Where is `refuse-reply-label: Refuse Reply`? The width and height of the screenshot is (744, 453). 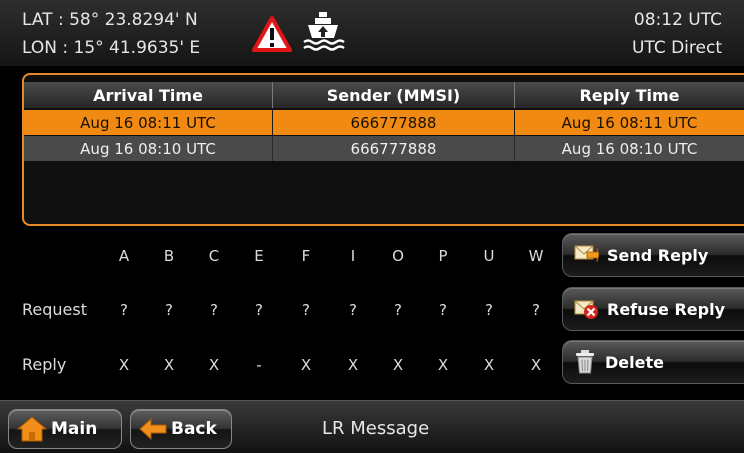
refuse-reply-label: Refuse Reply is located at coordinates (666, 309).